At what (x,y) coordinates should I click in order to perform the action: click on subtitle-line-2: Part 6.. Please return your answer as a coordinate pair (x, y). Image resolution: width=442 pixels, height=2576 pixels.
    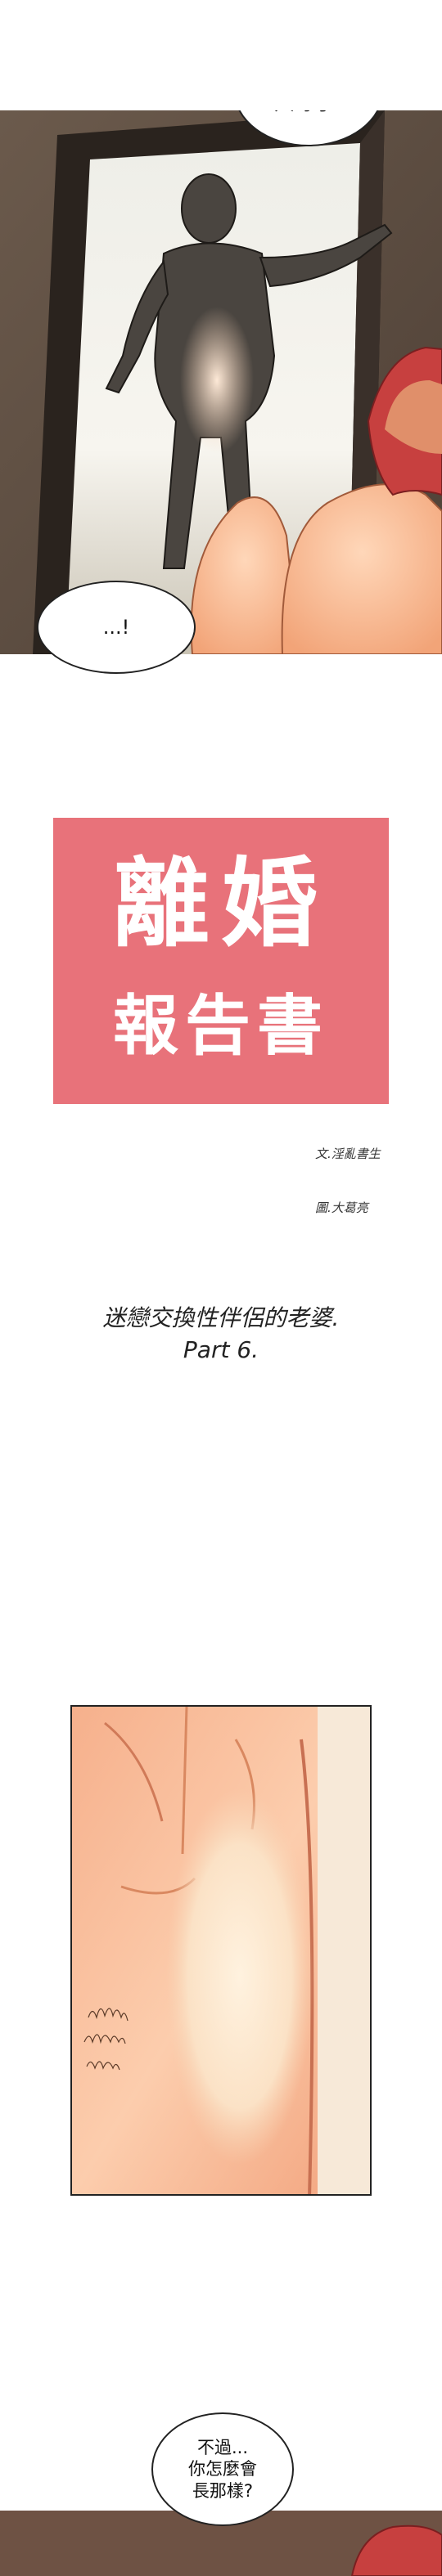
    Looking at the image, I should click on (221, 1349).